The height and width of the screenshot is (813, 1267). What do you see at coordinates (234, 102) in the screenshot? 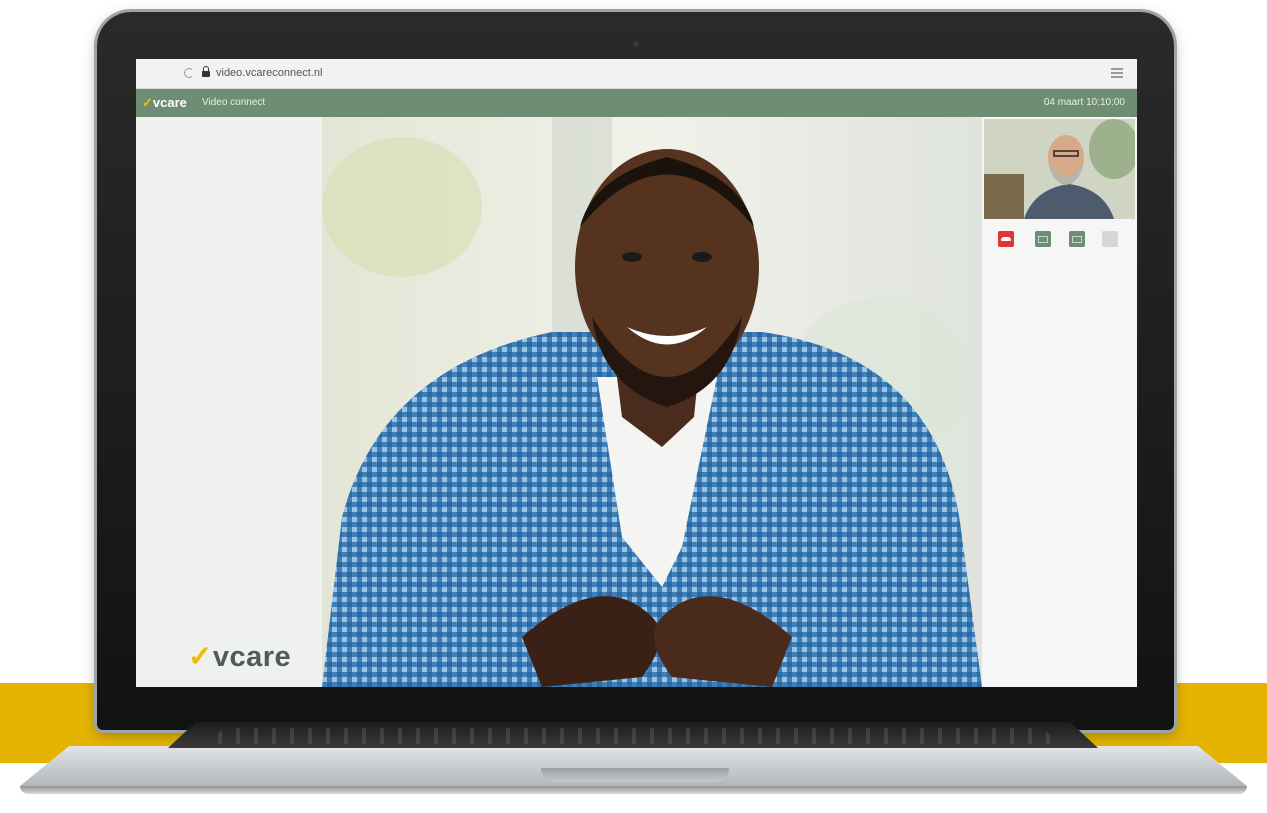
I see `app-title: Video connect` at bounding box center [234, 102].